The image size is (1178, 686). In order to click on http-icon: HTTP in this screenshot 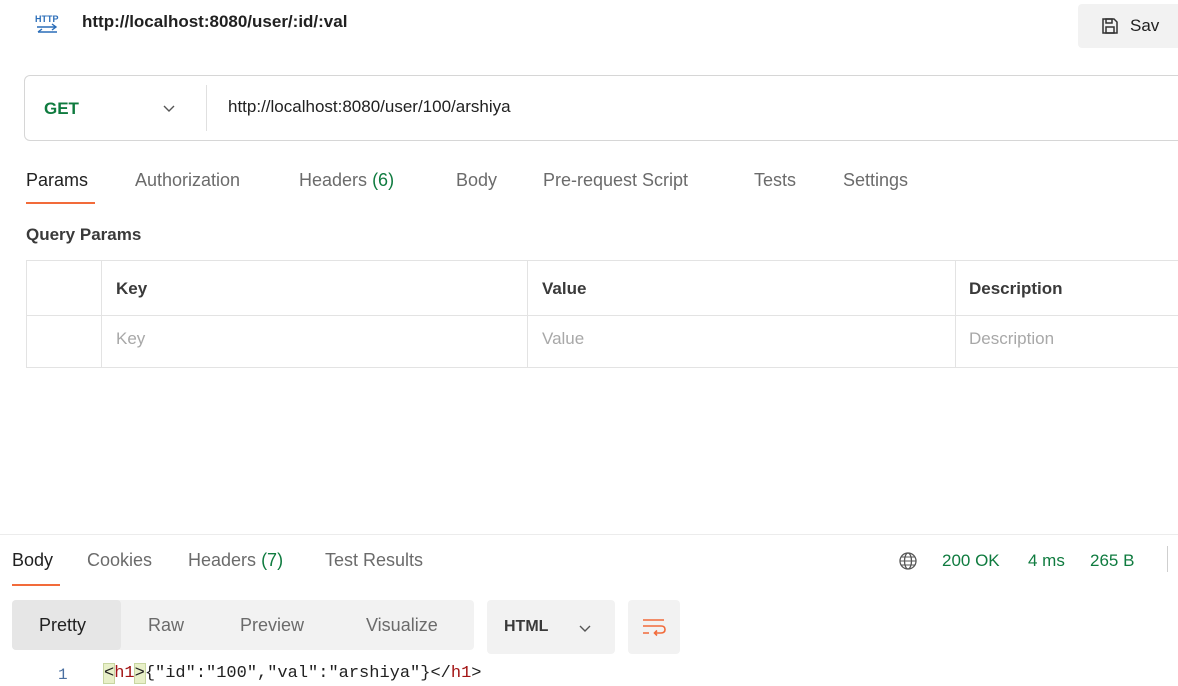, I will do `click(47, 23)`.